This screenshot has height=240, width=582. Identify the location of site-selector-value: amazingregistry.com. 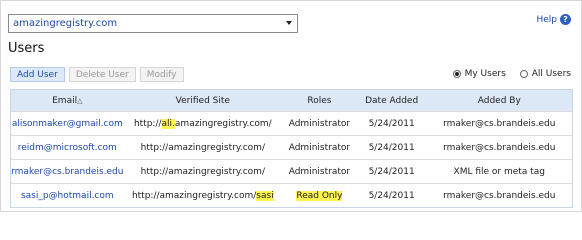
(65, 23).